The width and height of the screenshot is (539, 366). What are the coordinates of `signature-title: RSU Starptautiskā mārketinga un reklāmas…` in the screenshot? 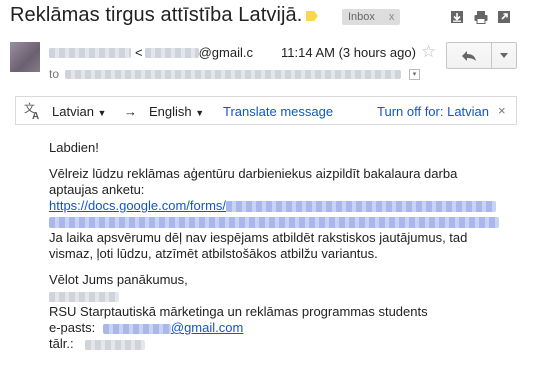 It's located at (238, 311).